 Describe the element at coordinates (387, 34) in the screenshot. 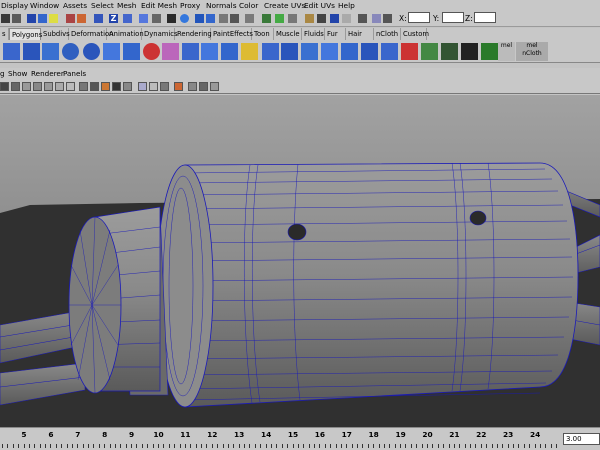

I see `tab-ncloth: nCloth` at that location.